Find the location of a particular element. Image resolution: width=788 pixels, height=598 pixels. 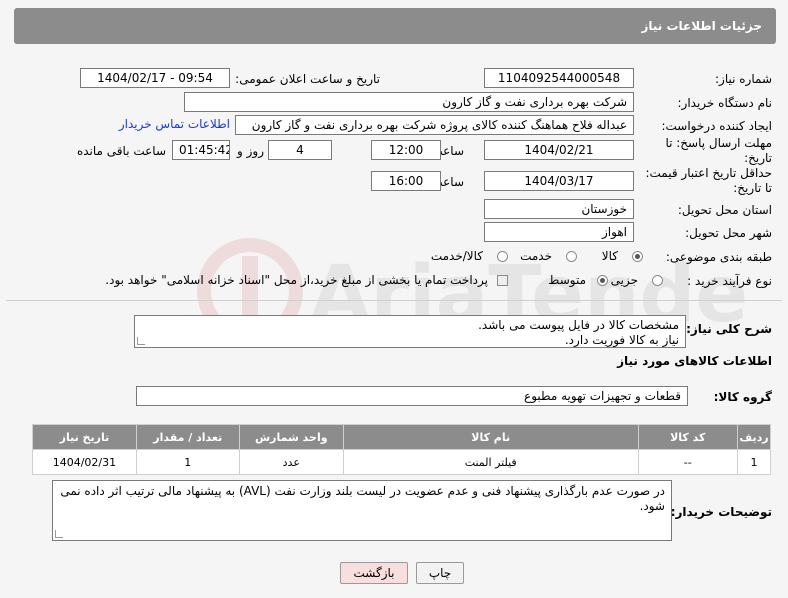

announce-datetime-label: تاریخ و ساعت اعلان عمومی: is located at coordinates (307, 79).